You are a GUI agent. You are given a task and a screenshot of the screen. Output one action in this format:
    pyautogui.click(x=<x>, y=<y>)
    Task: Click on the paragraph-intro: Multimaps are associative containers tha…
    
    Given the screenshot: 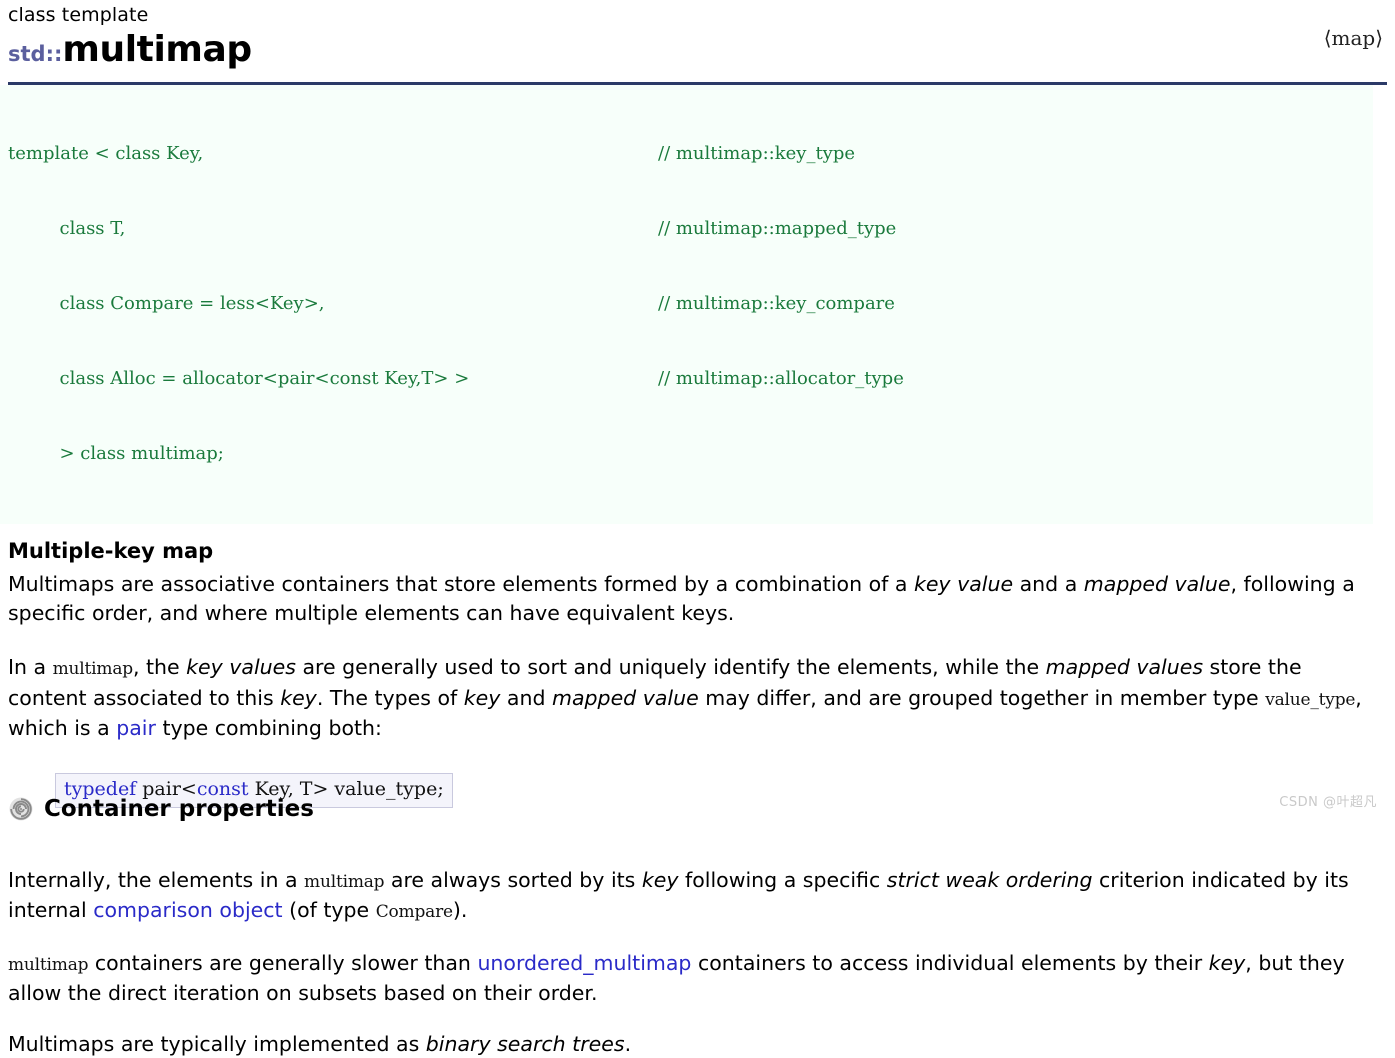 What is the action you would take?
    pyautogui.click(x=694, y=598)
    